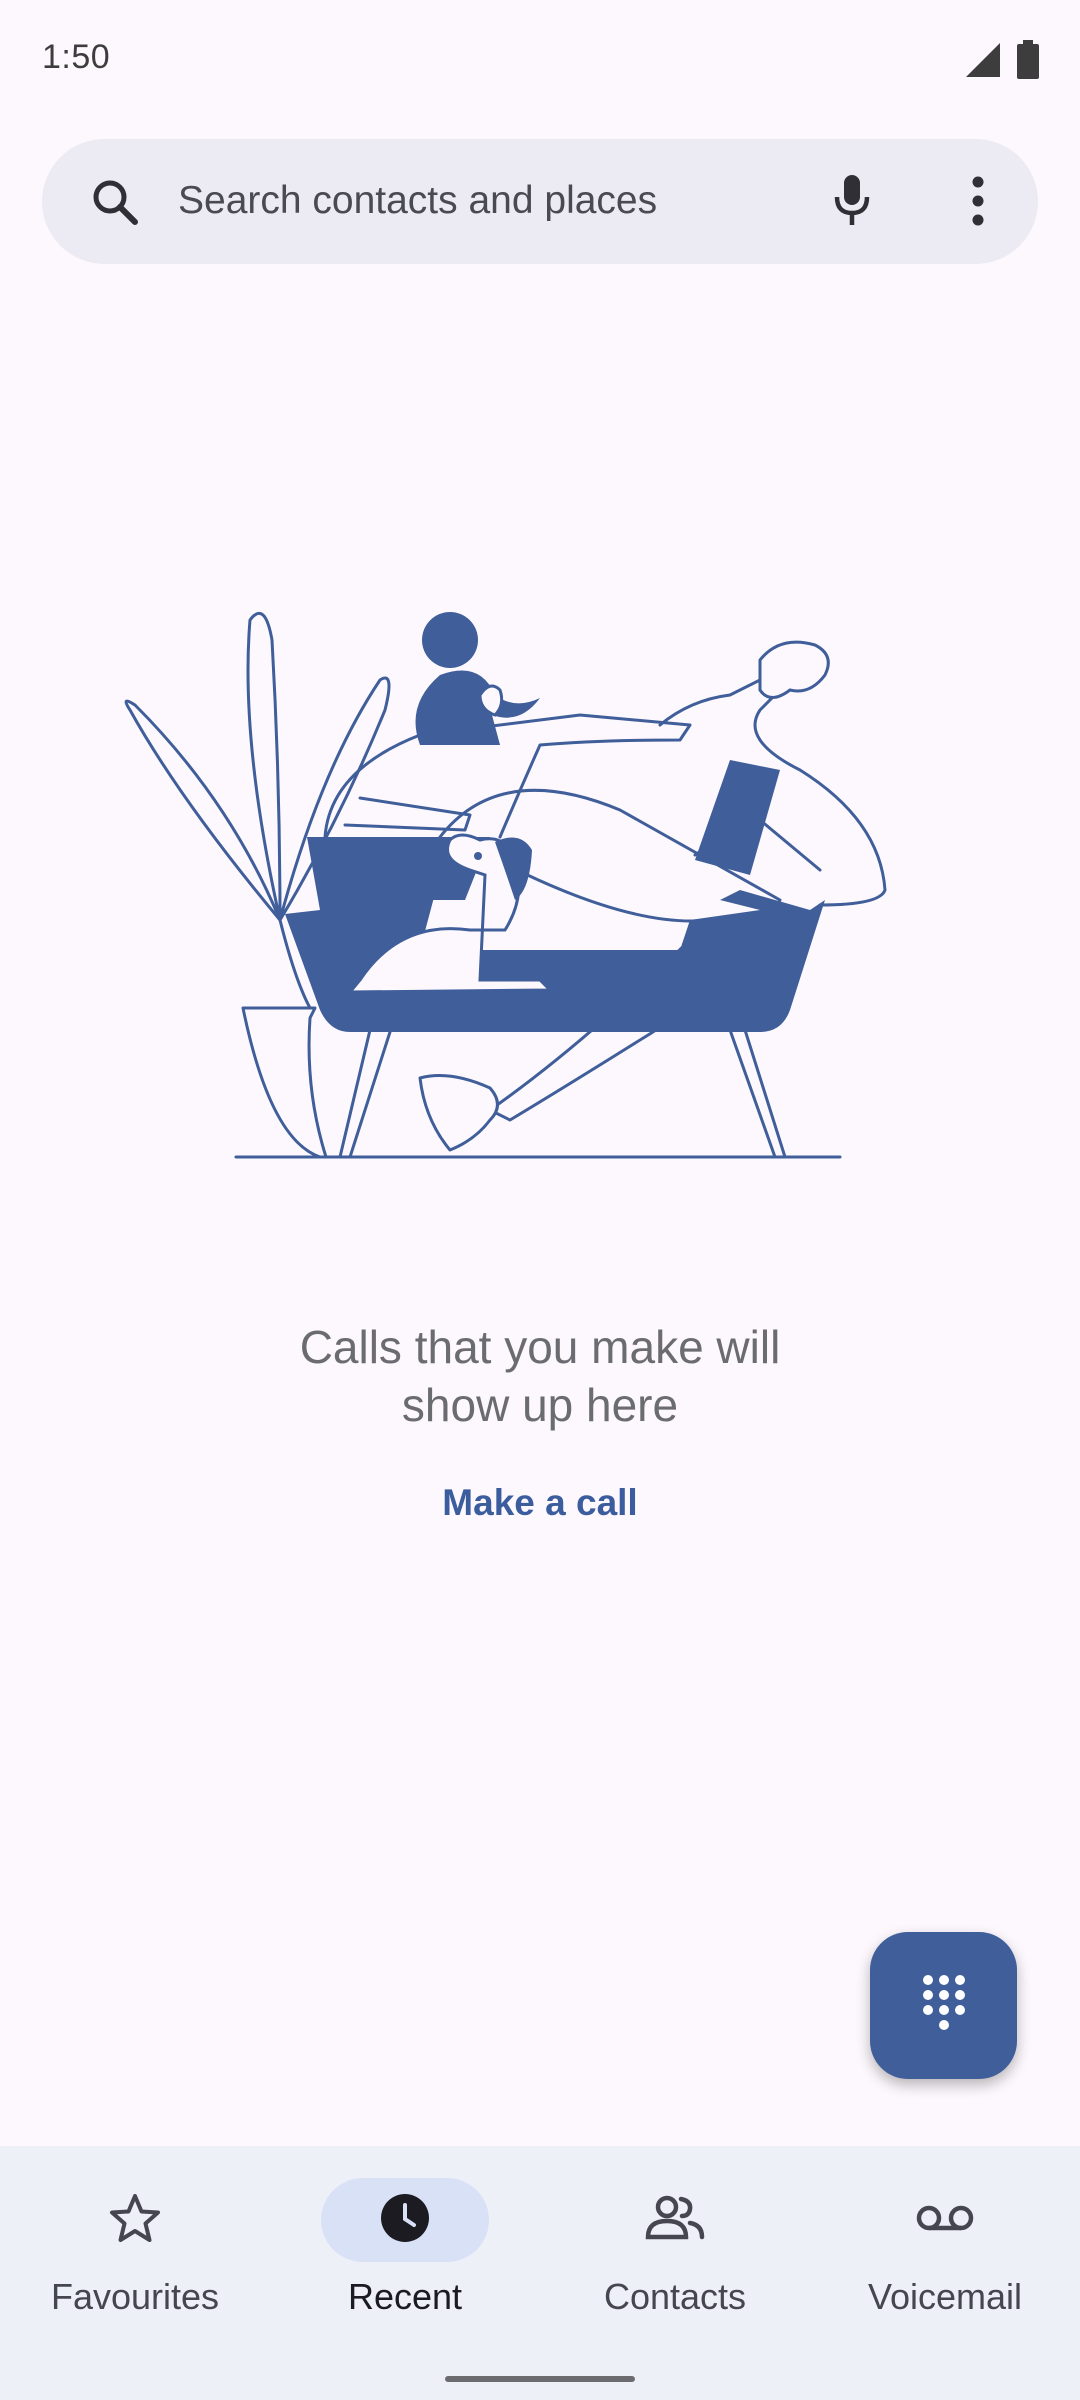 Image resolution: width=1080 pixels, height=2400 pixels. I want to click on nav-item-favourites: Favourites, so click(135, 2246).